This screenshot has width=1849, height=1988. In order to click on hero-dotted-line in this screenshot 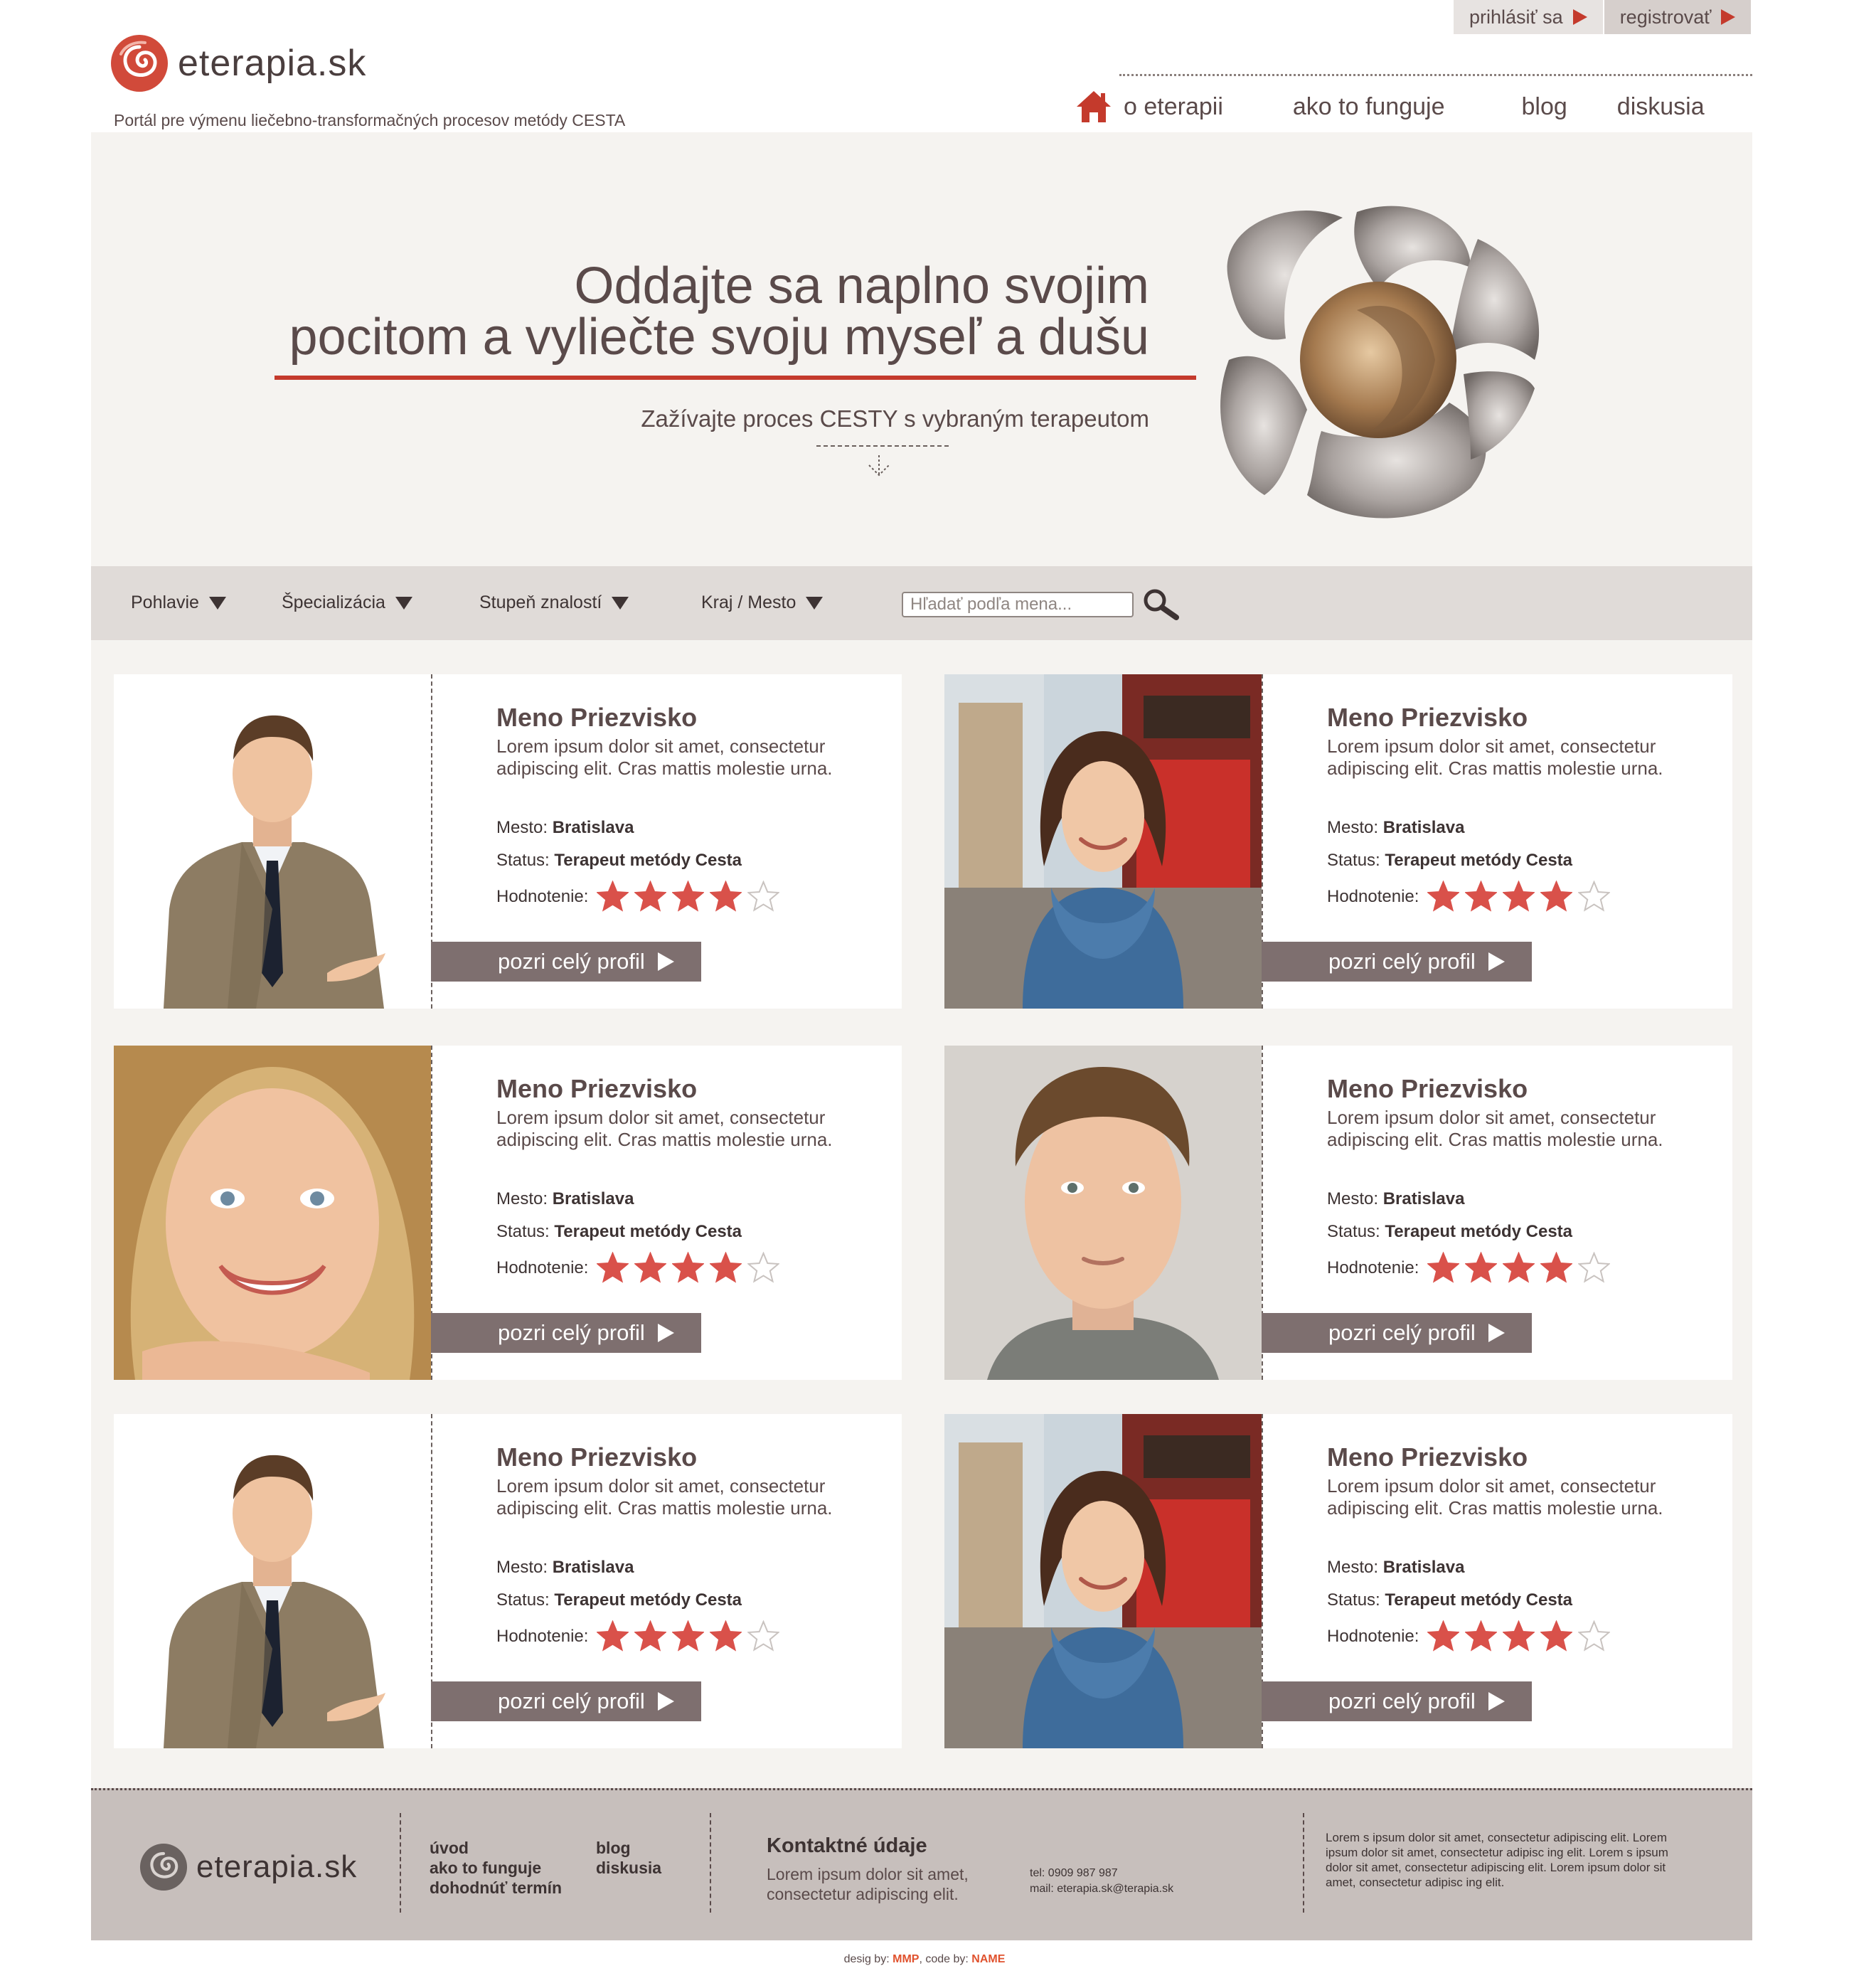, I will do `click(882, 446)`.